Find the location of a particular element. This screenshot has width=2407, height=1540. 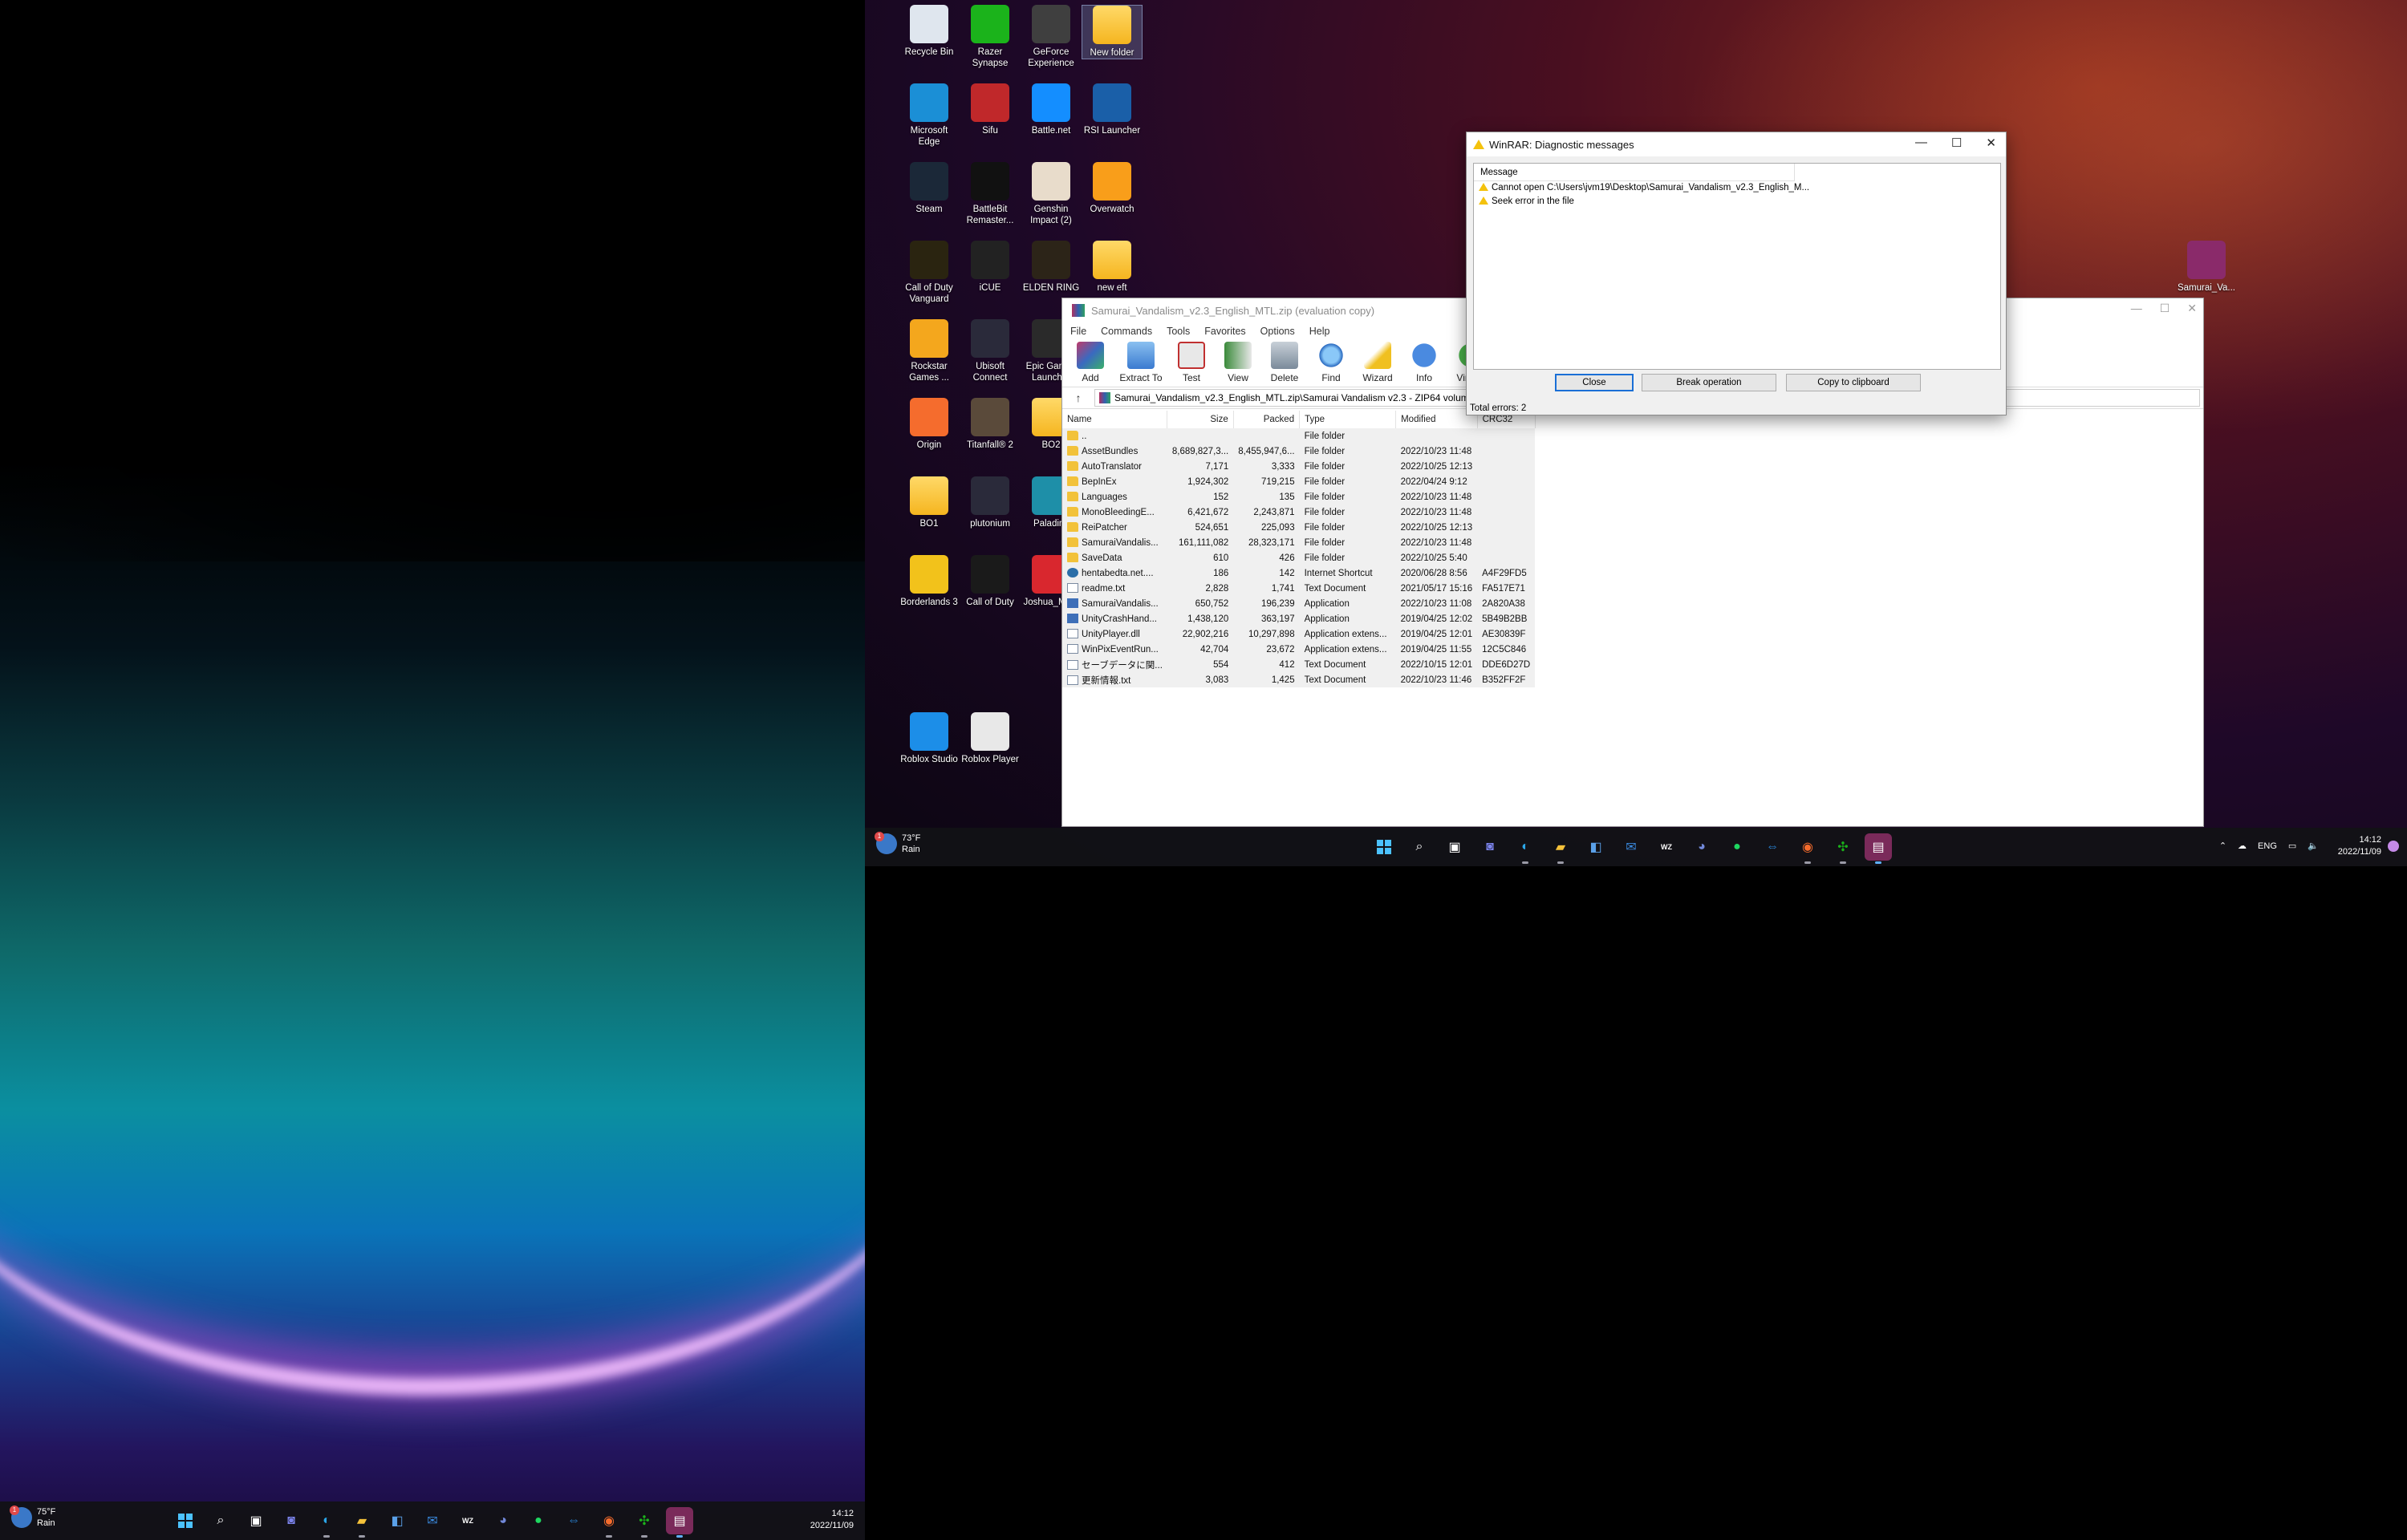

desktop-icon: Sifu is located at coordinates (991, 109).